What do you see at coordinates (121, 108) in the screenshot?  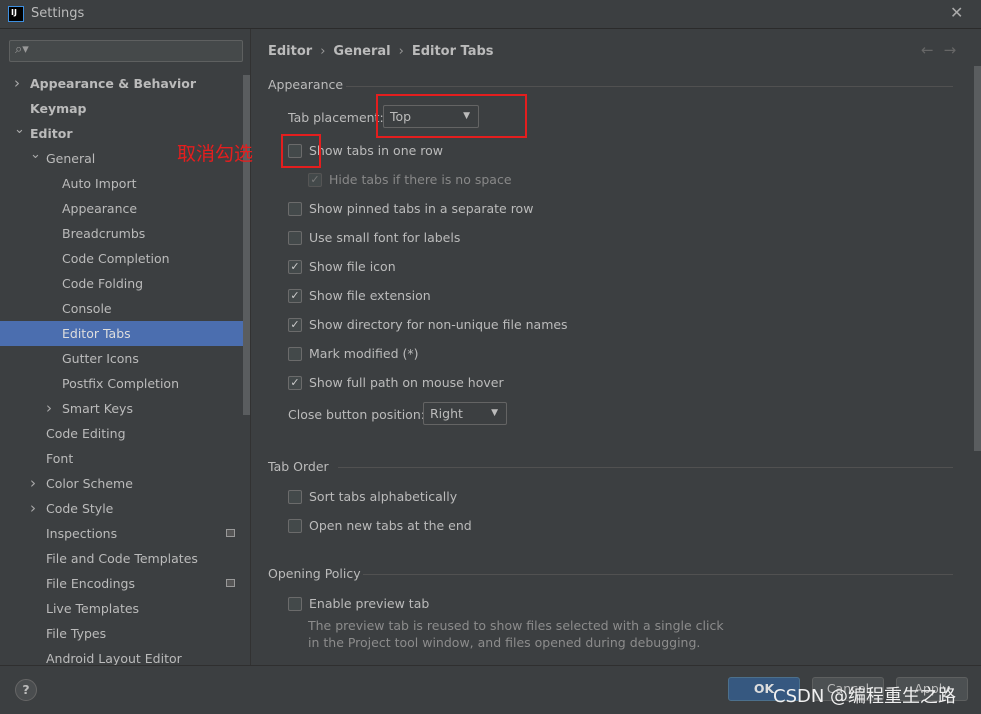 I see `sidebar-item: Keymap` at bounding box center [121, 108].